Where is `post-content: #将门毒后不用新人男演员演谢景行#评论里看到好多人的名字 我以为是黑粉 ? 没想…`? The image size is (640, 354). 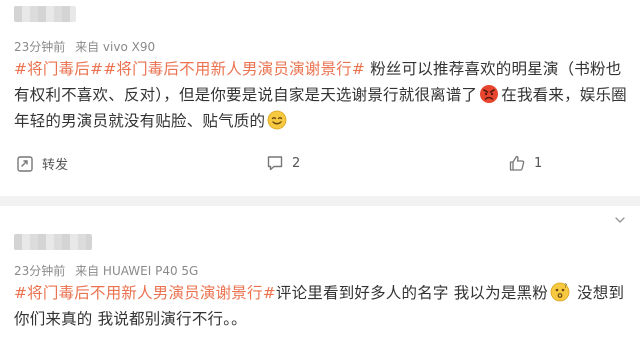
post-content: #将门毒后不用新人男演员演谢景行#评论里看到好多人的名字 我以为是黑粉 ? 没想… is located at coordinates (321, 306).